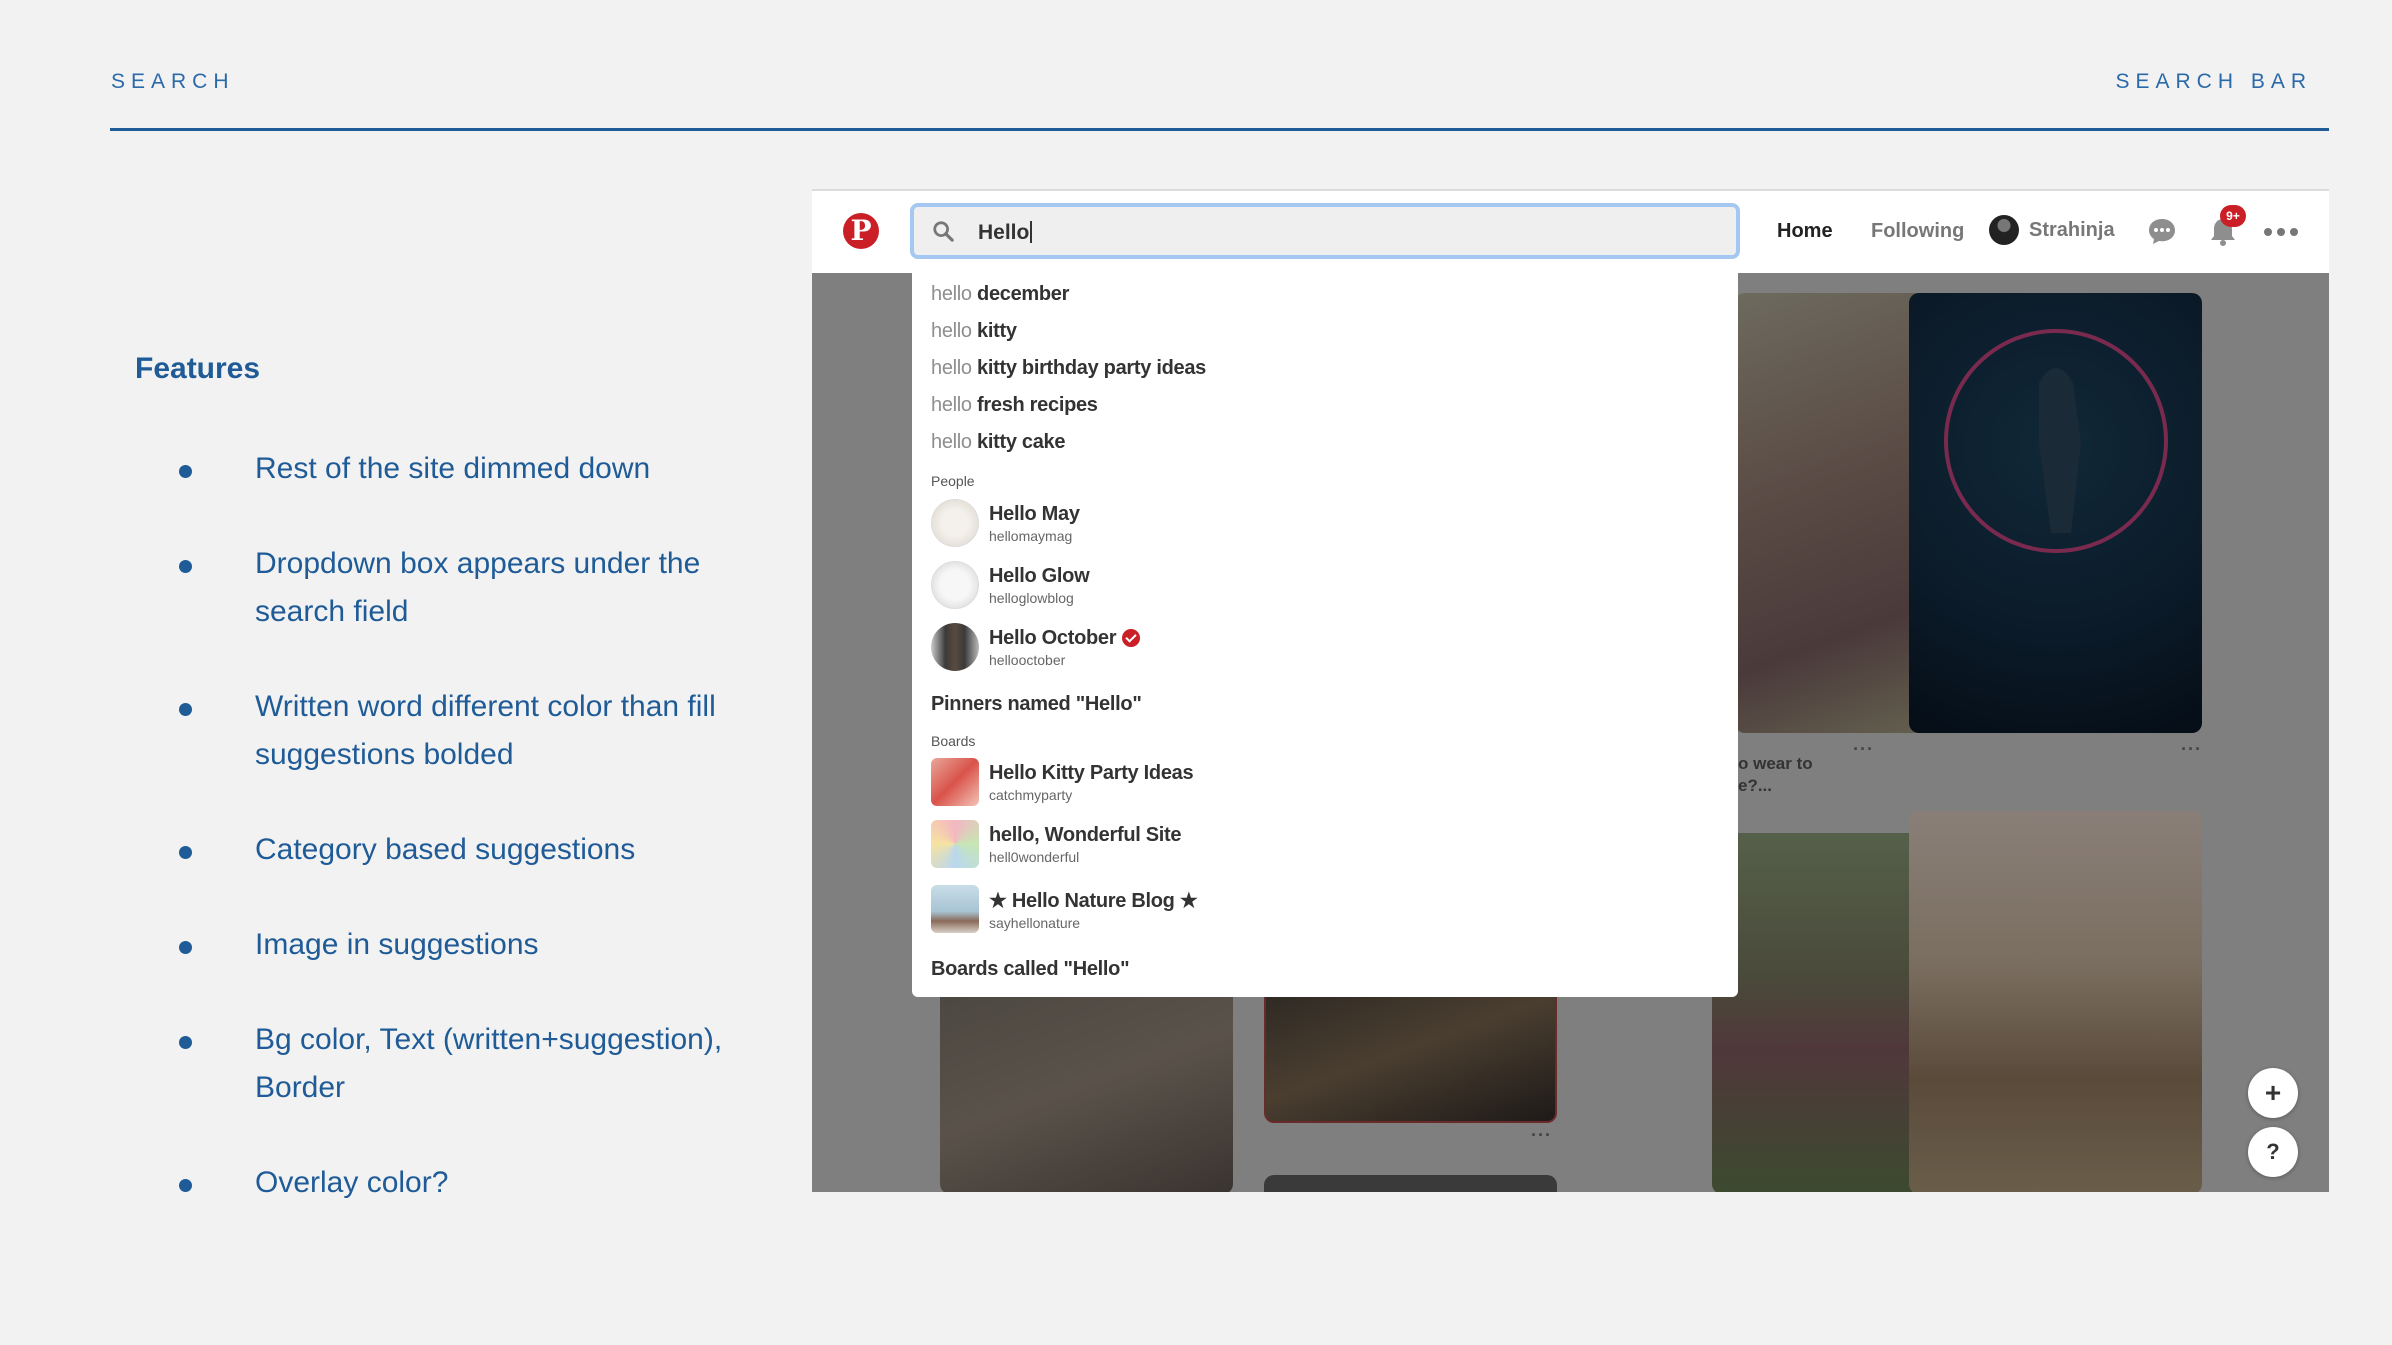  What do you see at coordinates (1036, 704) in the screenshot?
I see `pinners-search-link: Pinners named "Hello"` at bounding box center [1036, 704].